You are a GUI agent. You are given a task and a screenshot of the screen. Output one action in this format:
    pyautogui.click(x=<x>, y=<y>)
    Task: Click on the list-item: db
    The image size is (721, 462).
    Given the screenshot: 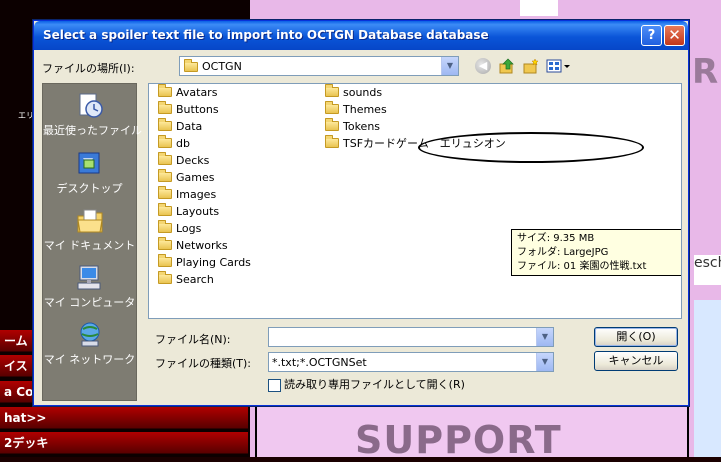 What is the action you would take?
    pyautogui.click(x=174, y=143)
    